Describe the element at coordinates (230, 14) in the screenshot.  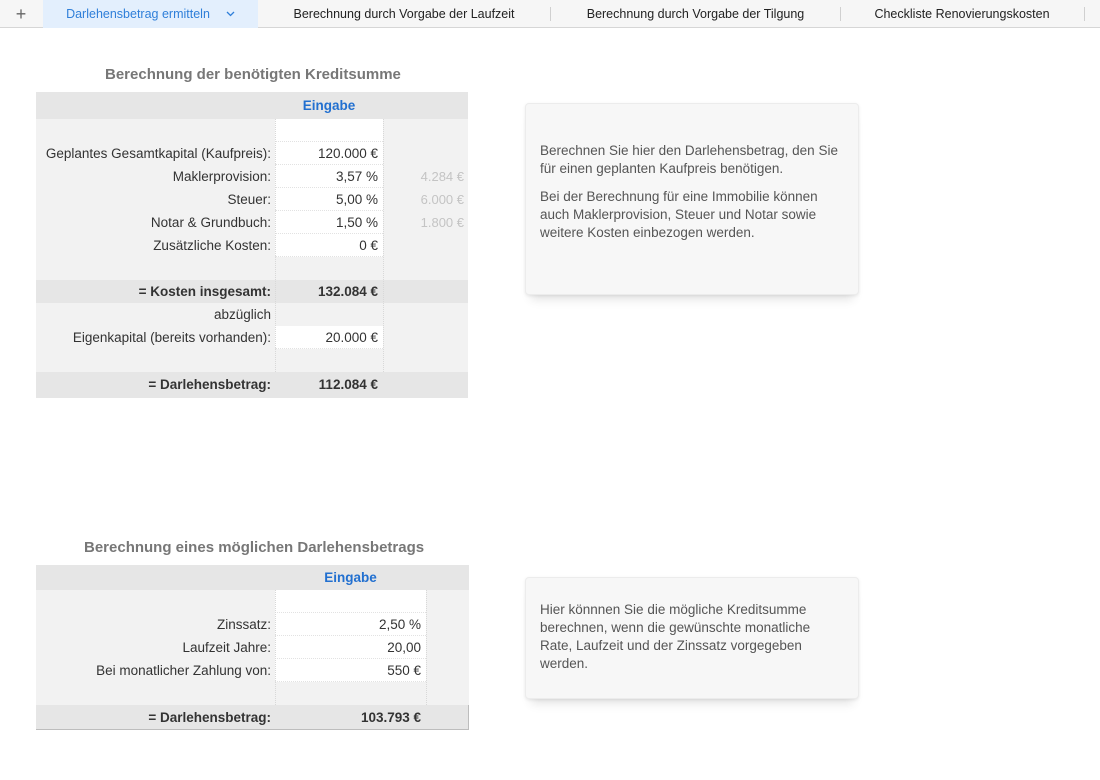
I see `chevron-down-icon` at that location.